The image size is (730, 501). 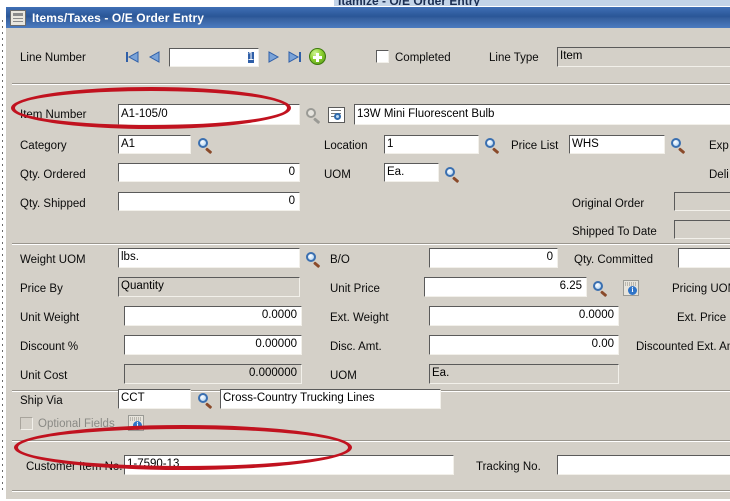 I want to click on qty-ordered-label: Qty. Ordered, so click(x=53, y=175).